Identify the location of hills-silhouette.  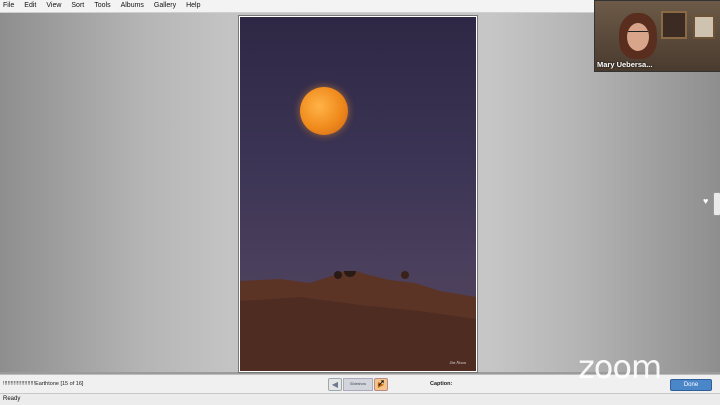
(358, 321).